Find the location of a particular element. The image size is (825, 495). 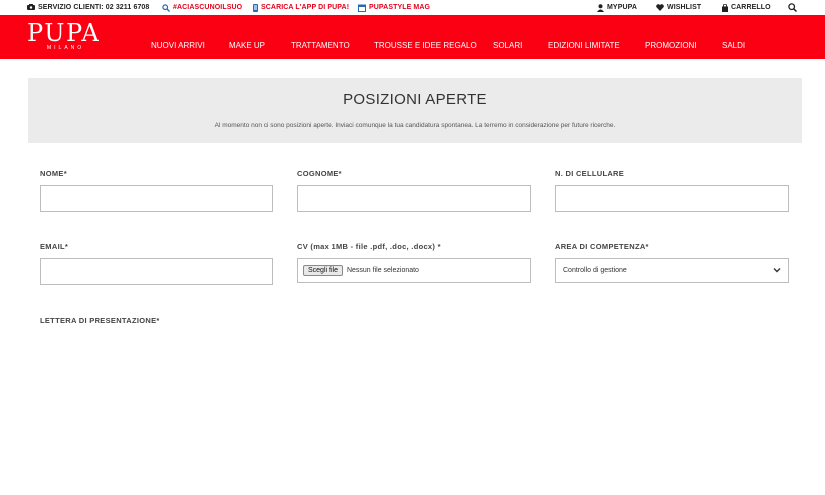

user-icon is located at coordinates (600, 7).